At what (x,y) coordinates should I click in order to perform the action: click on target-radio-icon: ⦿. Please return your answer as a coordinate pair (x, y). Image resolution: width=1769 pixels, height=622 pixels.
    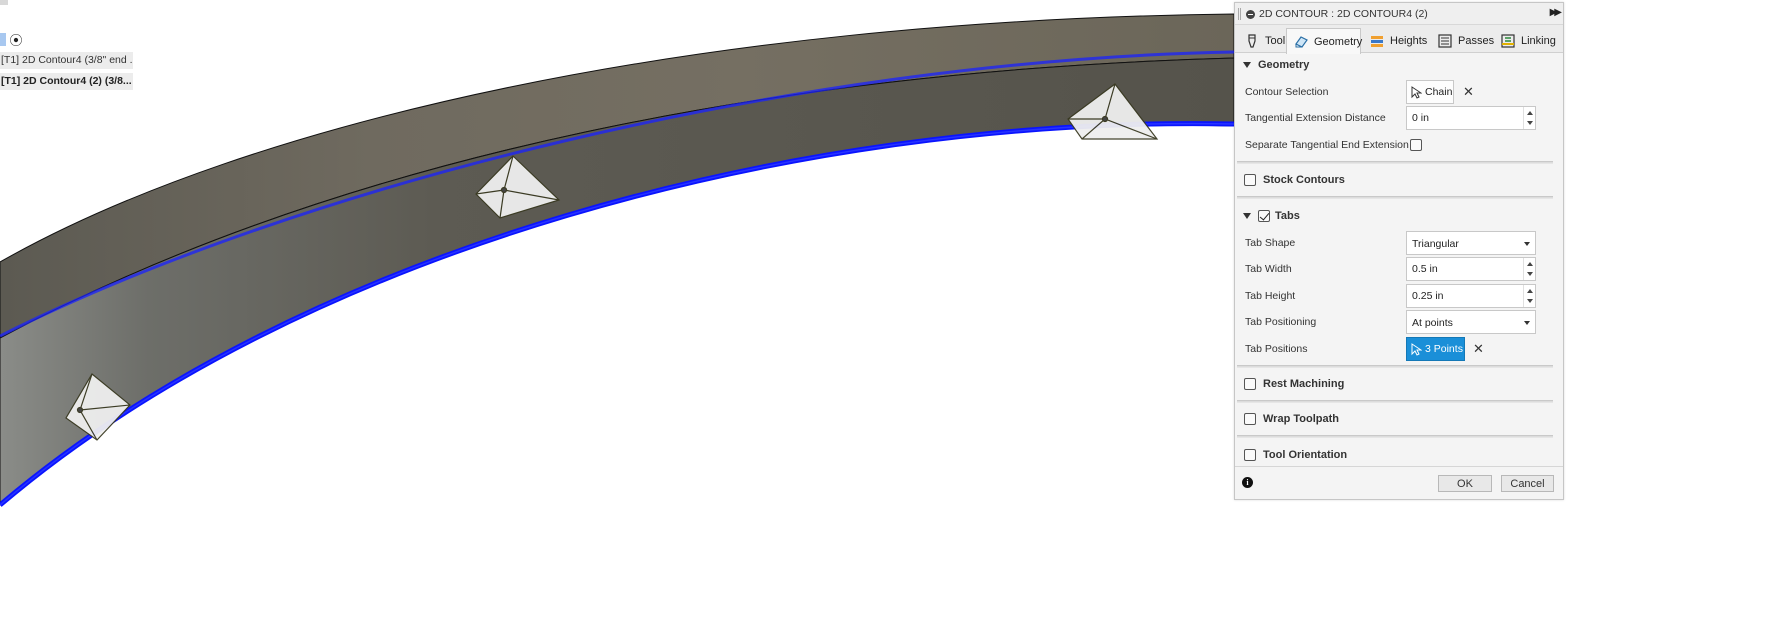
    Looking at the image, I should click on (16, 40).